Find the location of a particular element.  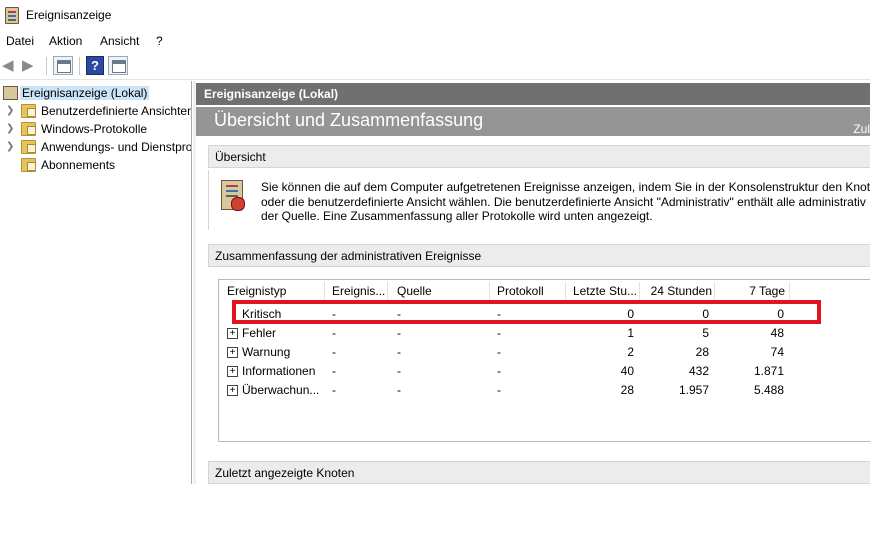

highlight-box is located at coordinates (526, 312).